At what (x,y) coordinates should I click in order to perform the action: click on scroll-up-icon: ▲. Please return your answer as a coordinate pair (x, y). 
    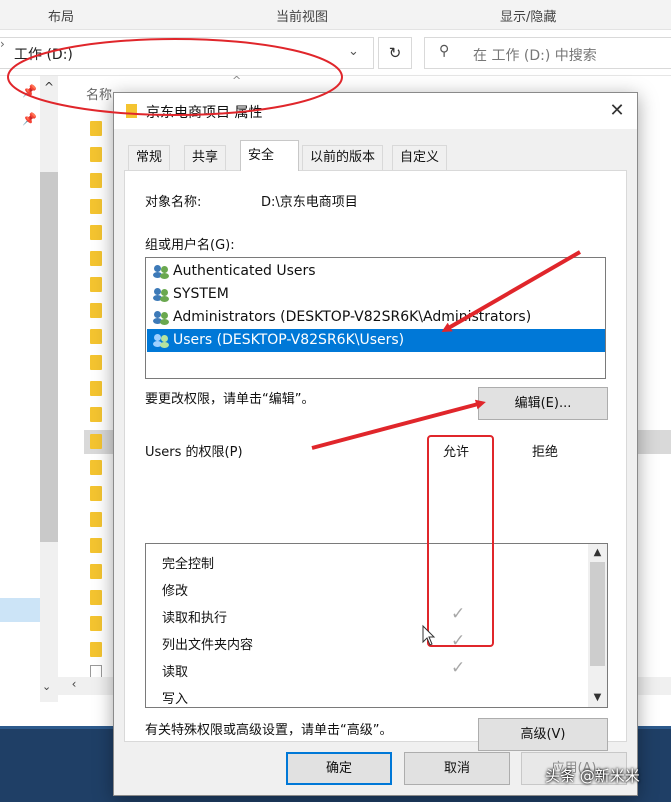
    Looking at the image, I should click on (597, 552).